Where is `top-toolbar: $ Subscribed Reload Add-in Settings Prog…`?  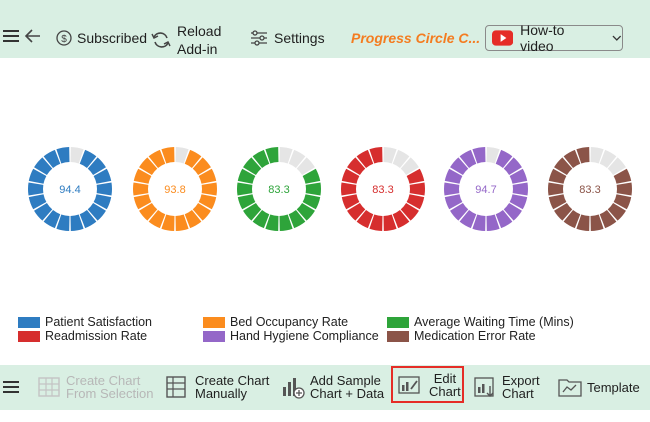
top-toolbar: $ Subscribed Reload Add-in Settings Prog… is located at coordinates (325, 29).